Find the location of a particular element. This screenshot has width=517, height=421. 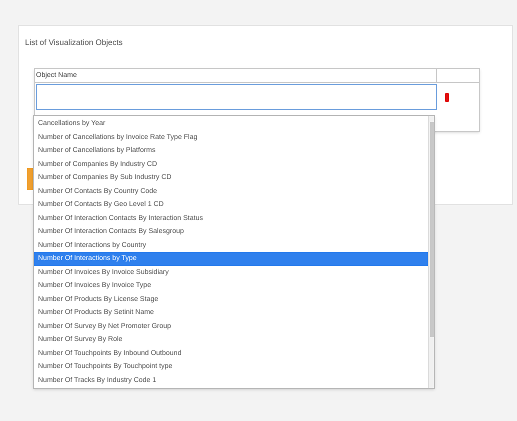

required-marker-icon is located at coordinates (447, 97).